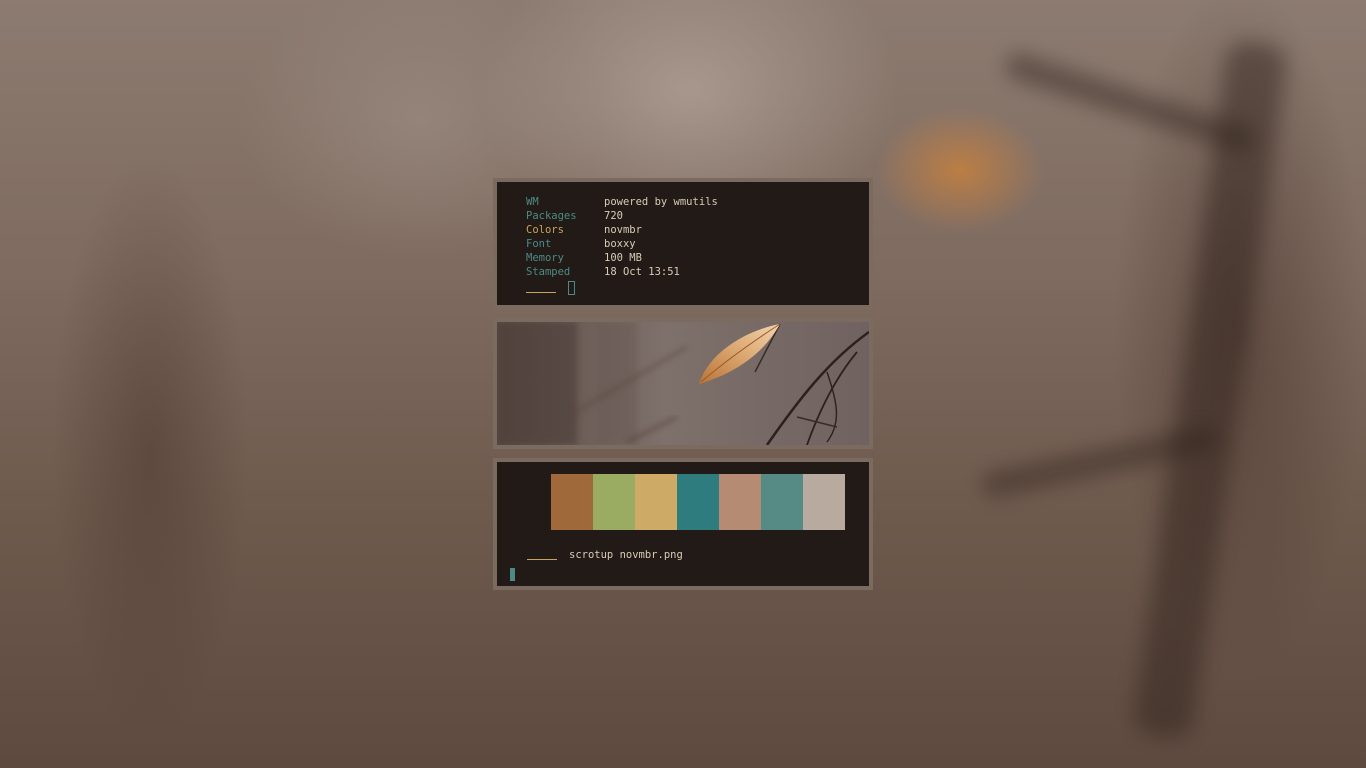 This screenshot has width=1366, height=768. I want to click on command-line: scrotup novmbr.png, so click(698, 555).